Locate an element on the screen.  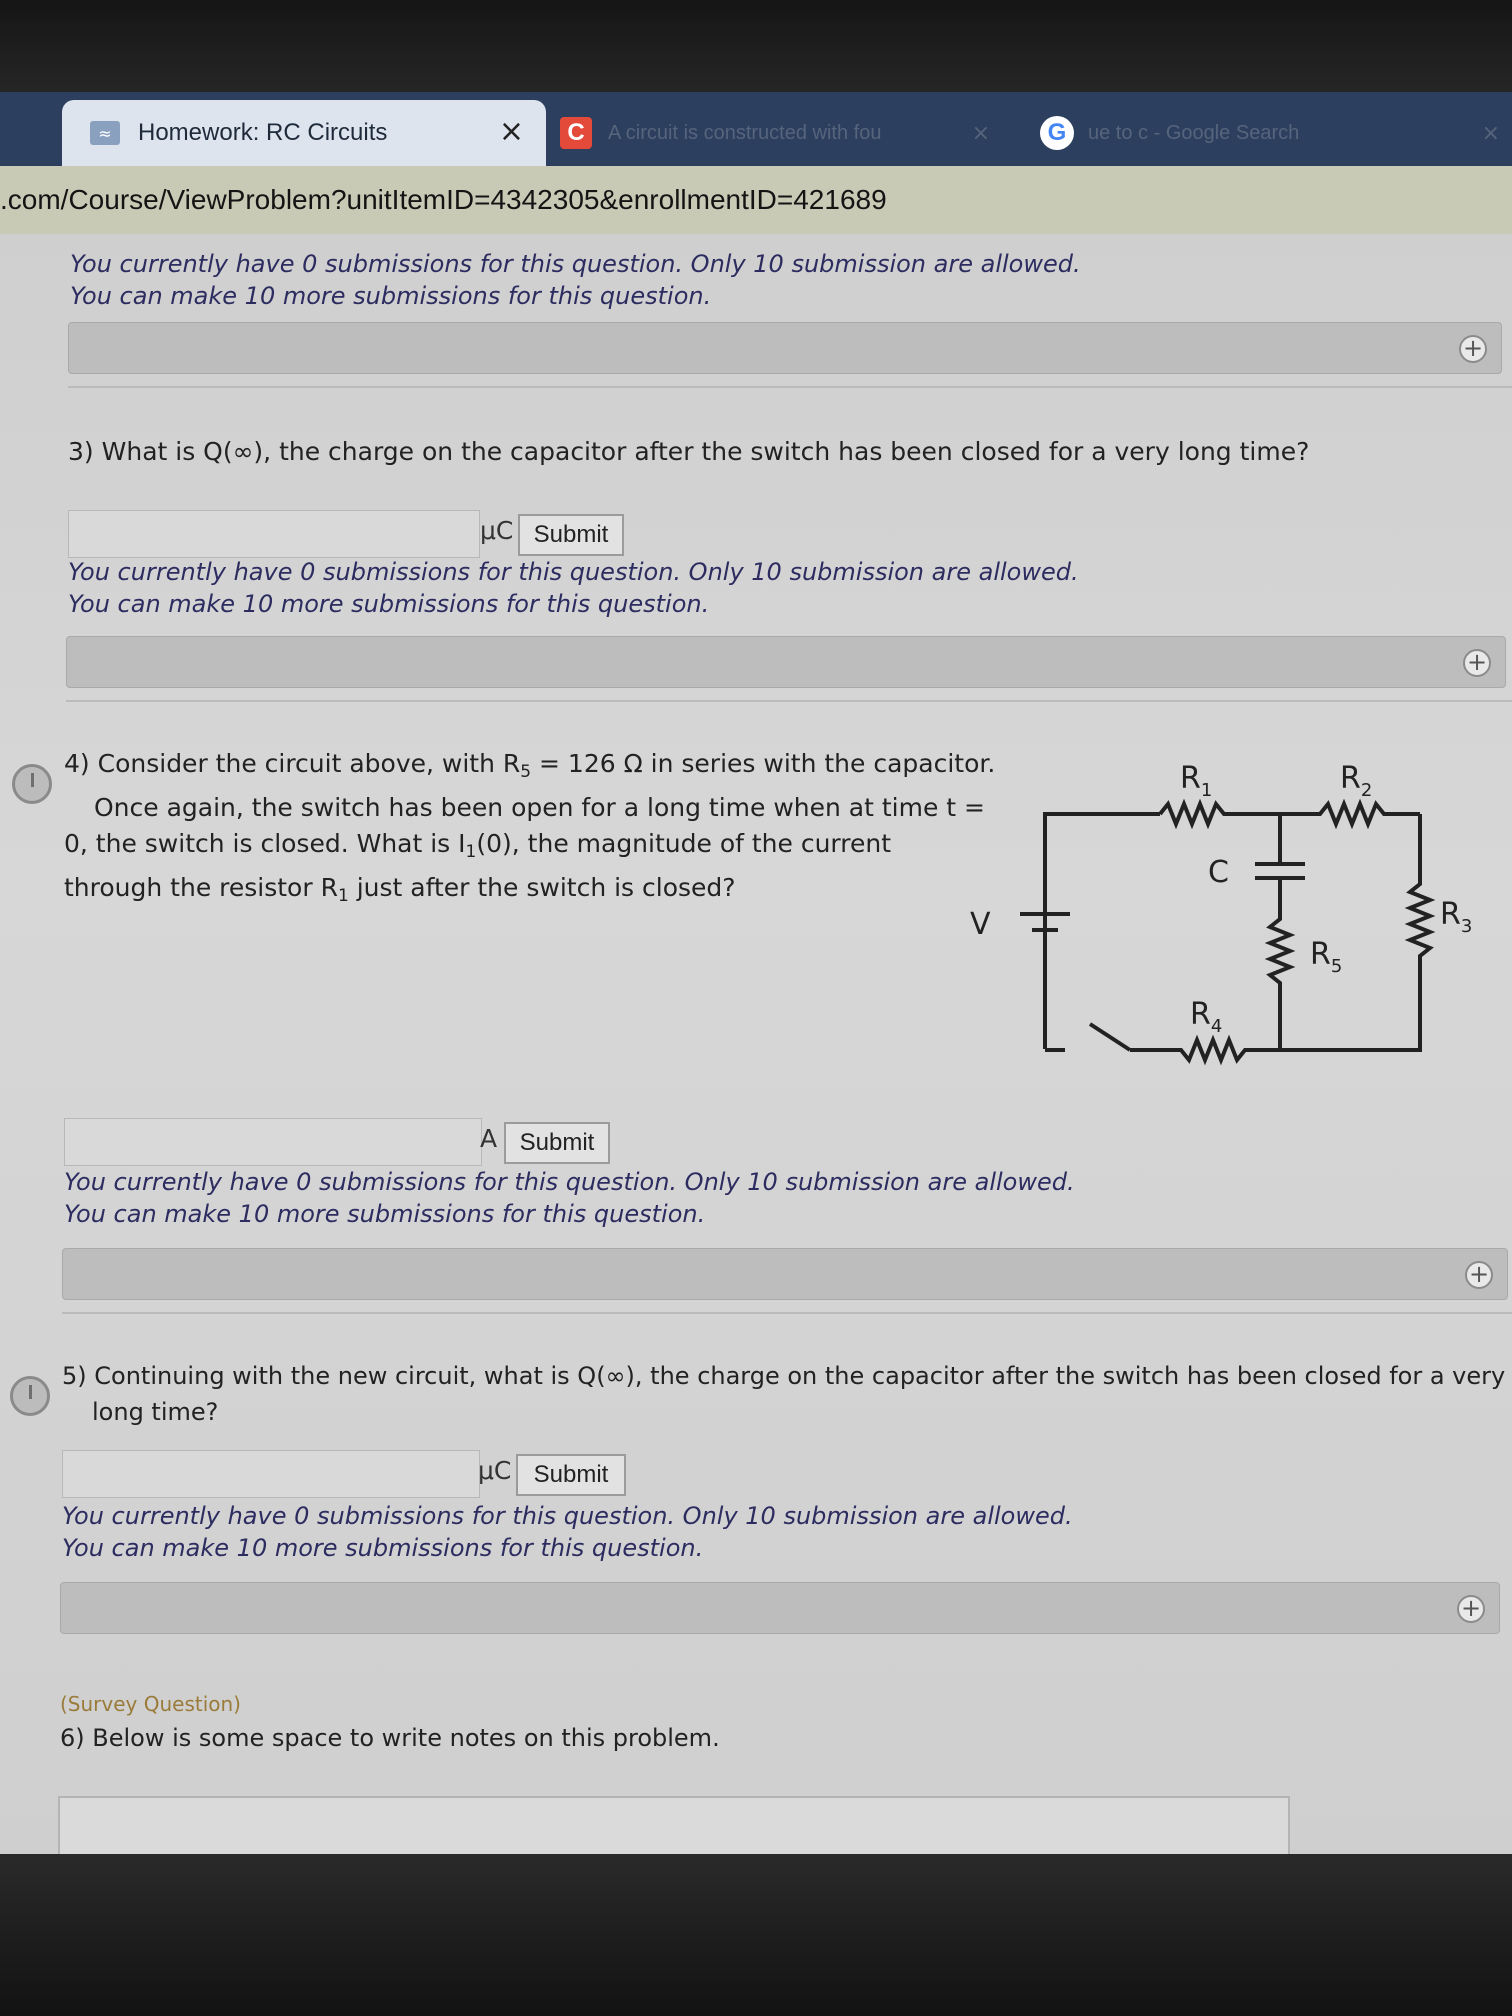
tab-homework: ≈ Homework: RC Circuits × is located at coordinates (304, 133).